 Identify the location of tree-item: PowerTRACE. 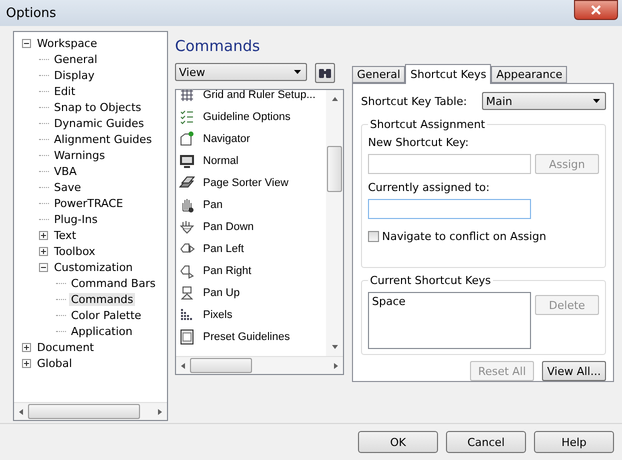
(89, 203).